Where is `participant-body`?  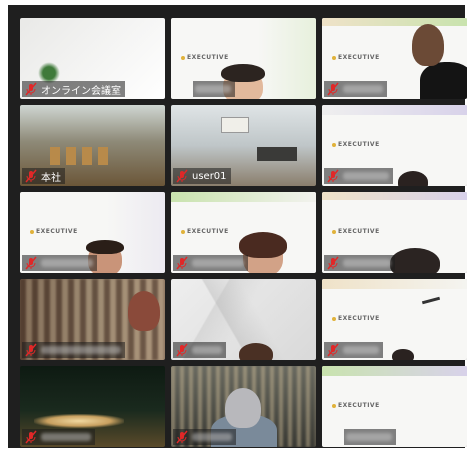
participant-body is located at coordinates (443, 80).